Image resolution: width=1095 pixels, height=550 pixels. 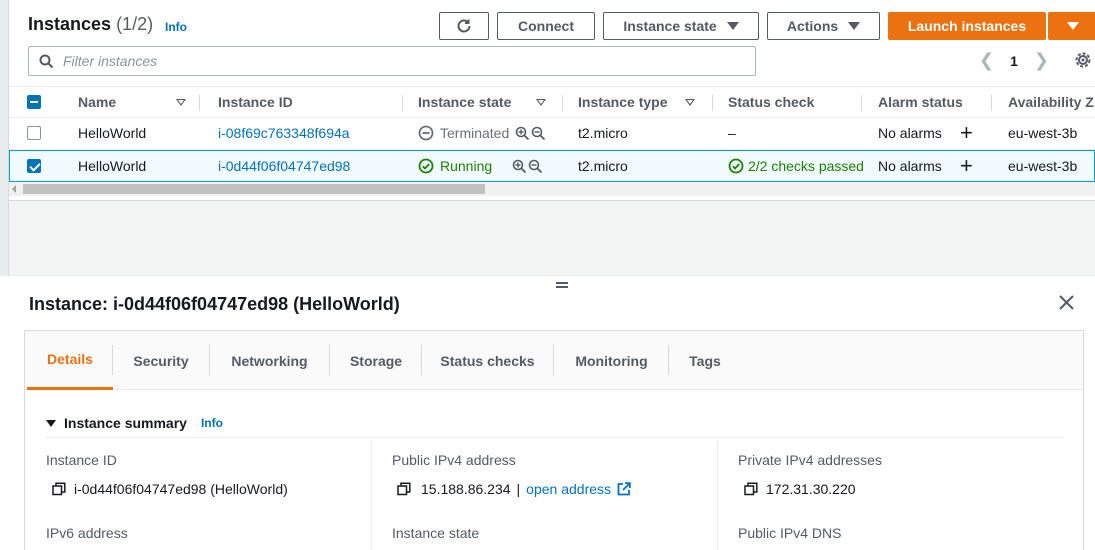 I want to click on close-icon, so click(x=1066, y=302).